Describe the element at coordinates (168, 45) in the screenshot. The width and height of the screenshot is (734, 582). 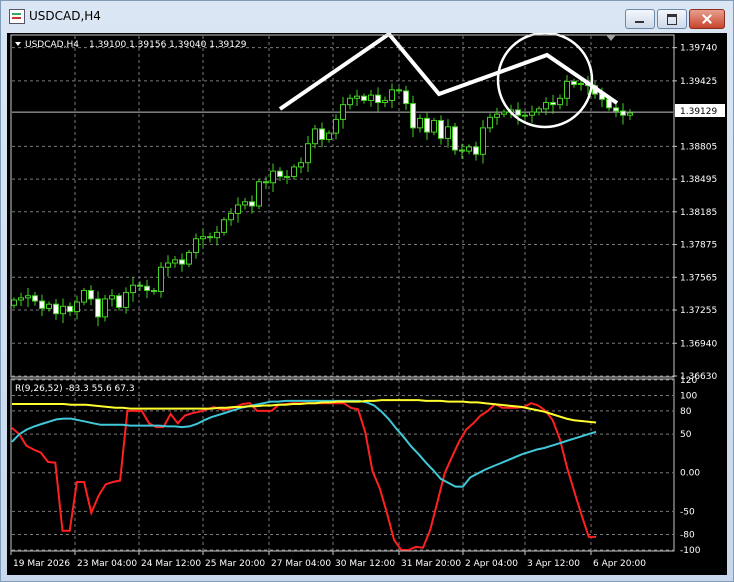
I see `ohlc-label: 1.39100 1.39156 1.39040 1.39129` at that location.